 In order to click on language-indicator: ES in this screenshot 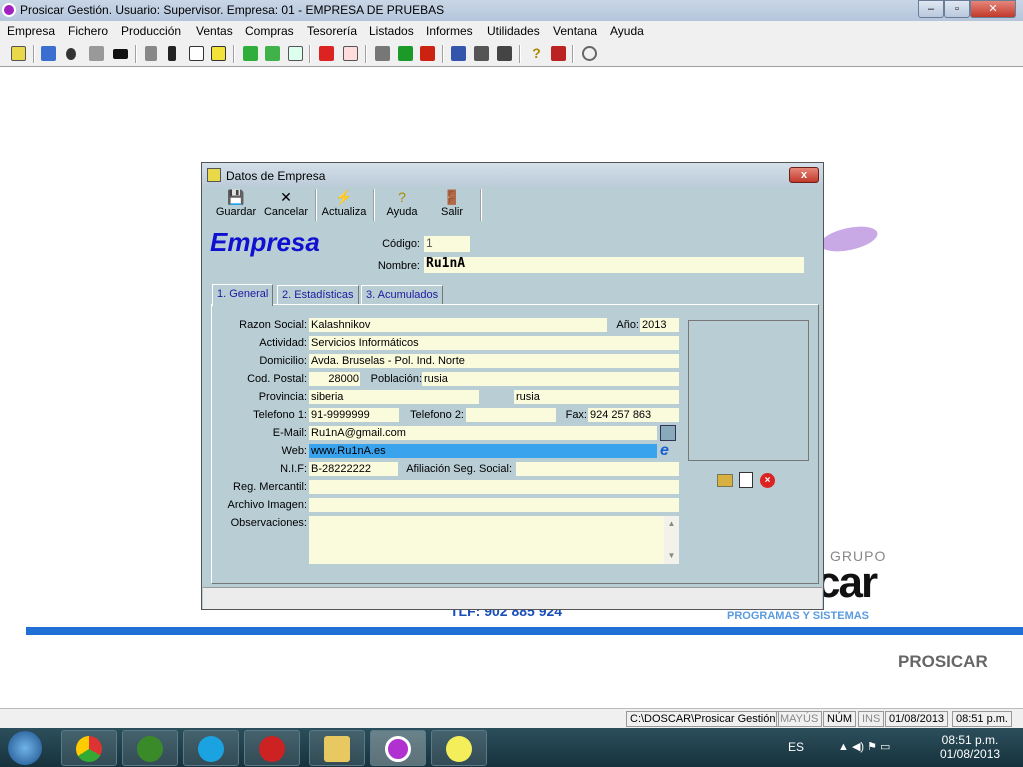, I will do `click(796, 747)`.